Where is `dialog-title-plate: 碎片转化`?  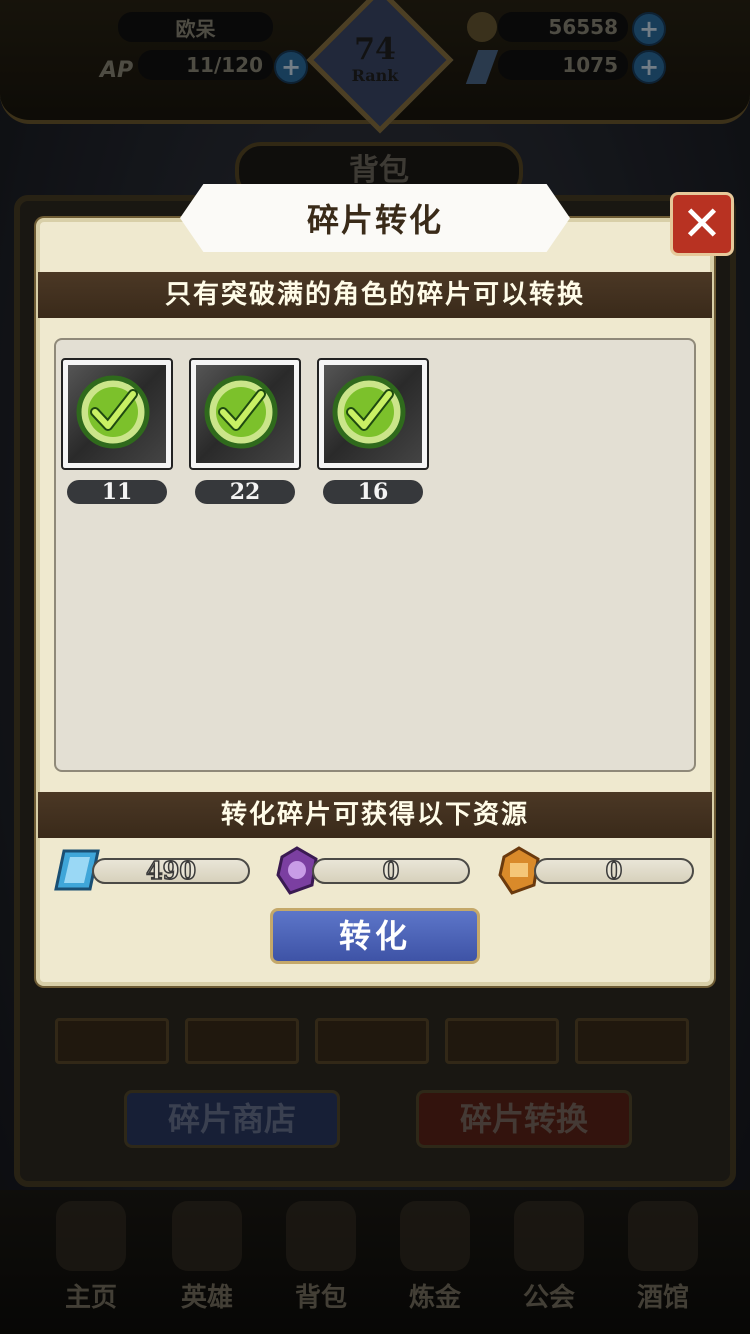 dialog-title-plate: 碎片转化 is located at coordinates (375, 218).